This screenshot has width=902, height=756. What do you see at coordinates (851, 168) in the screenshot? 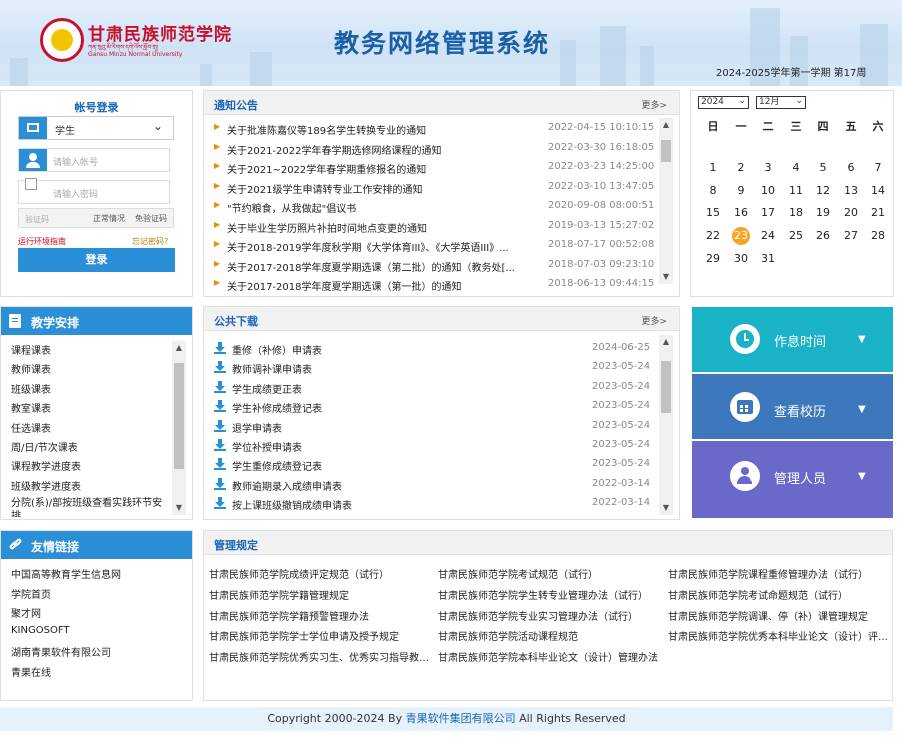
I see `calendar-day: 6` at bounding box center [851, 168].